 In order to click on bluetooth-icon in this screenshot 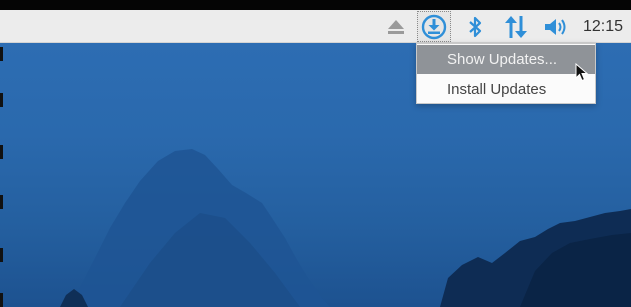, I will do `click(475, 26)`.